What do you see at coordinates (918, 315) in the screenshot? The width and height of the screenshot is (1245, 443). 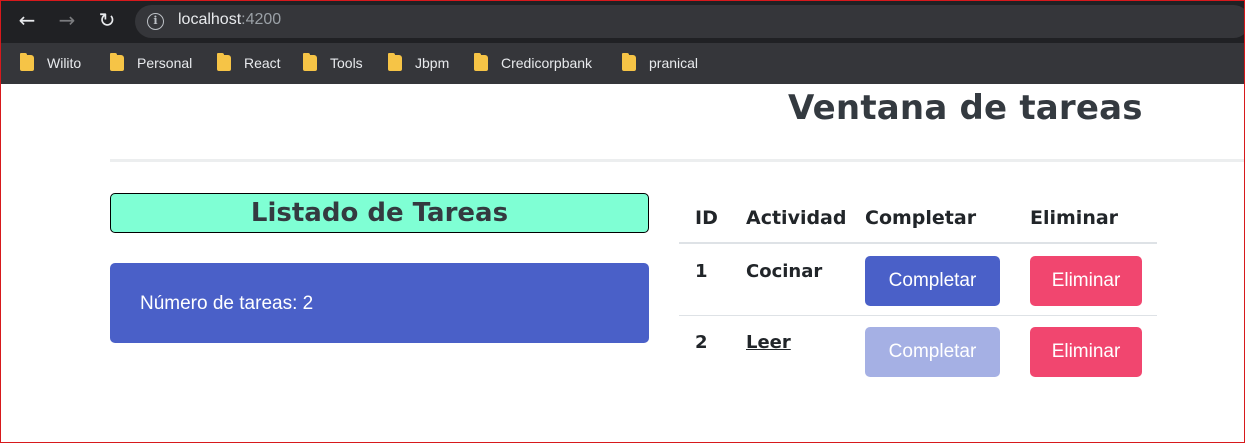 I see `row-separator` at bounding box center [918, 315].